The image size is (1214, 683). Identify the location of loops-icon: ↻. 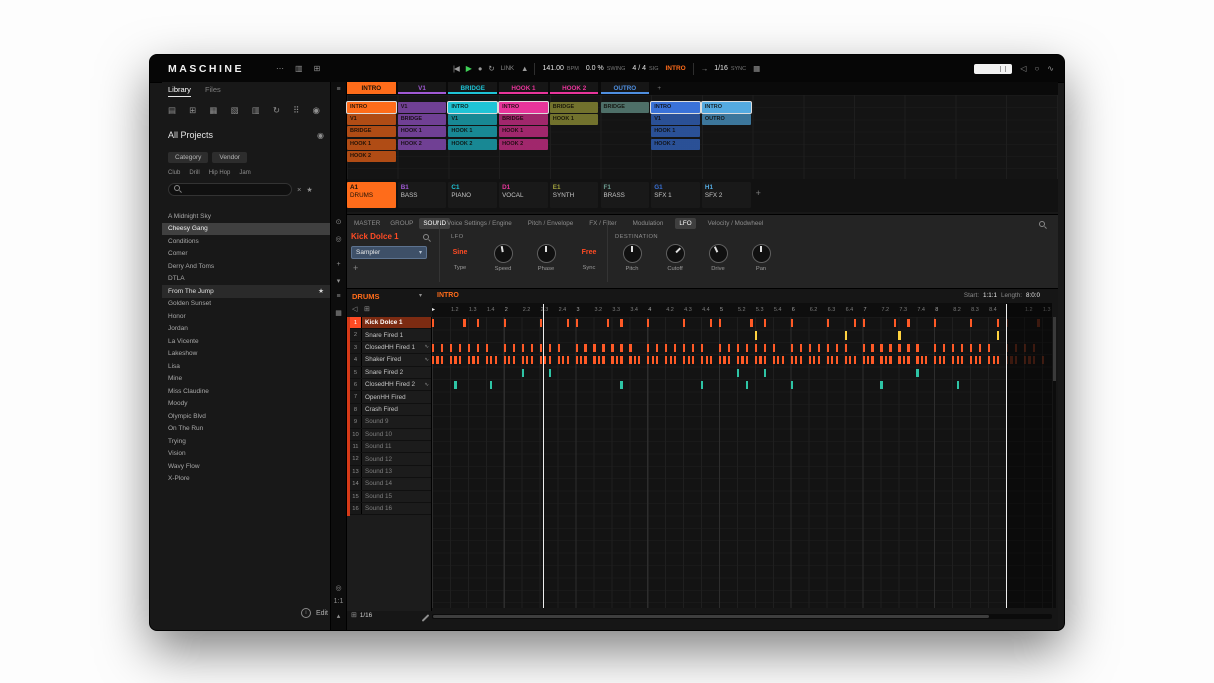
(276, 110).